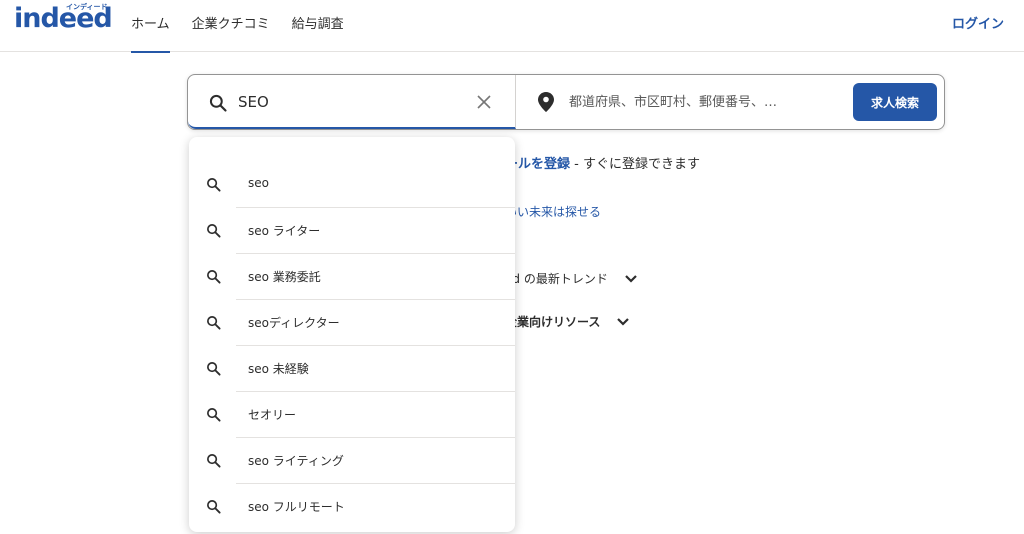 This screenshot has height=534, width=1024. I want to click on suggestion-label: seoディレクター, so click(294, 323).